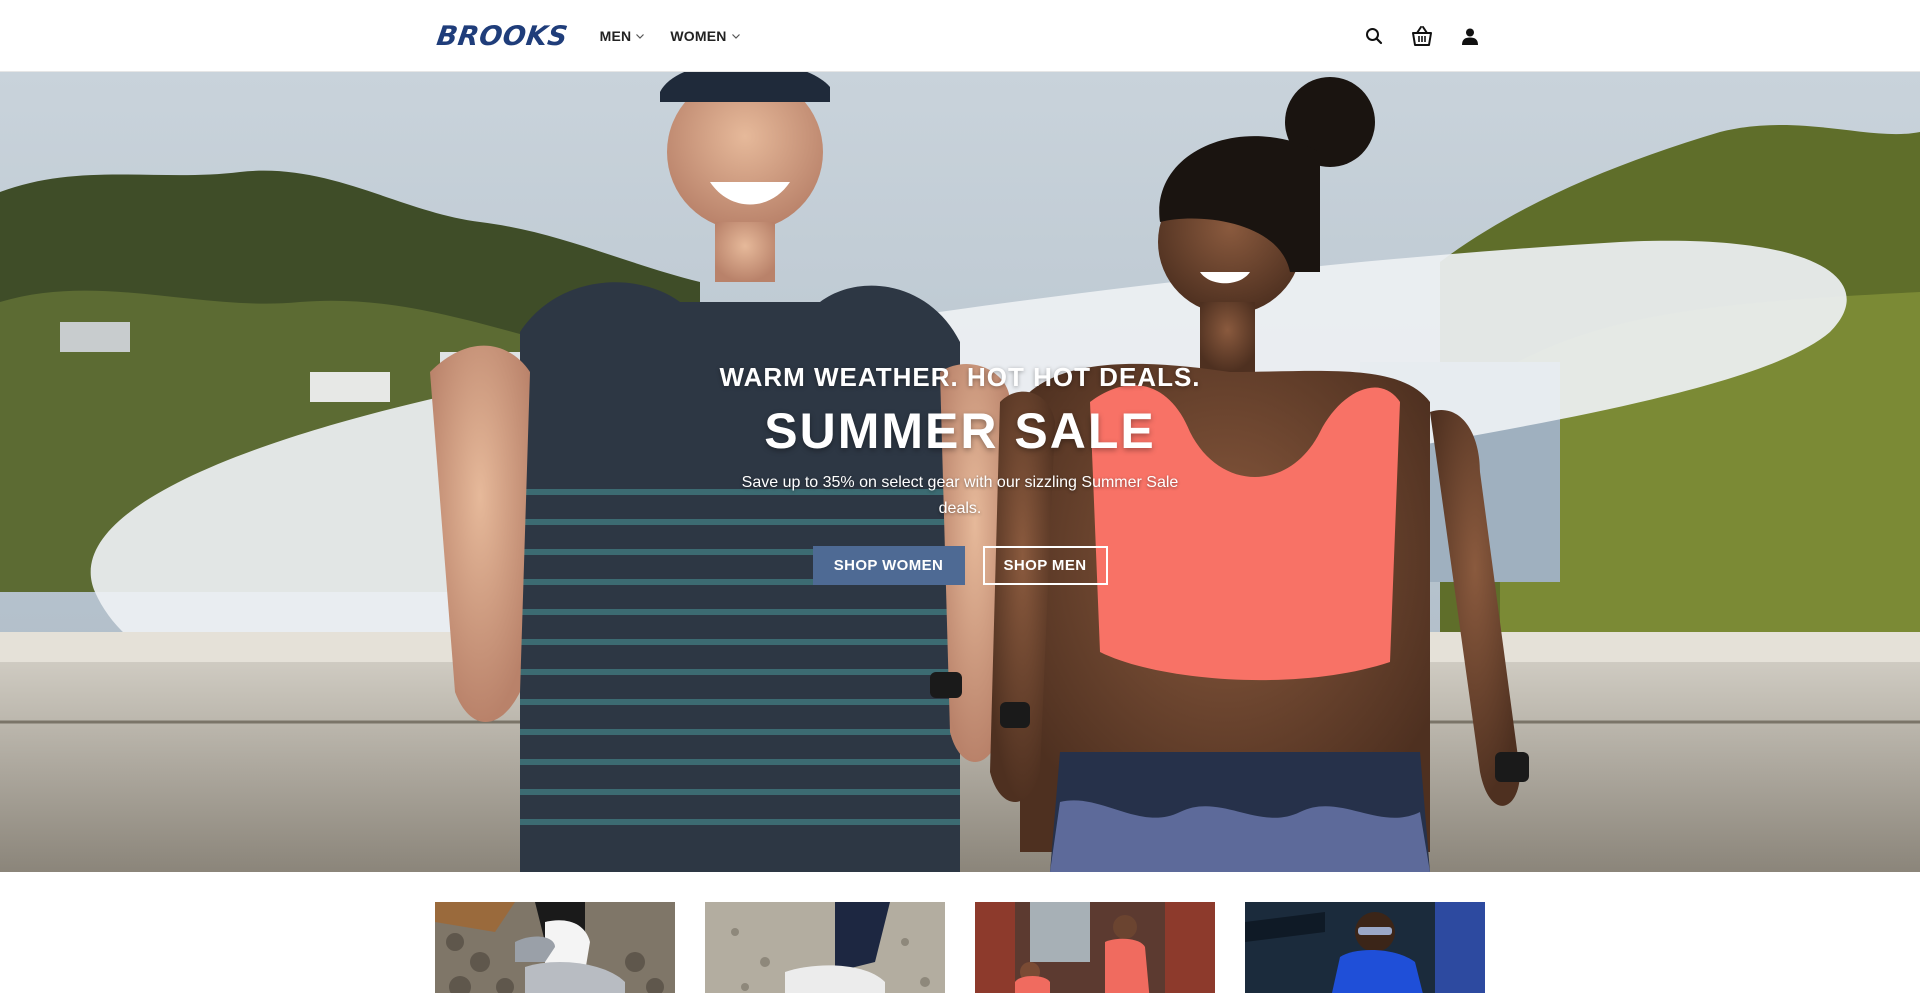  Describe the element at coordinates (888, 565) in the screenshot. I see `shop-women-button: SHOP WOMEN` at that location.